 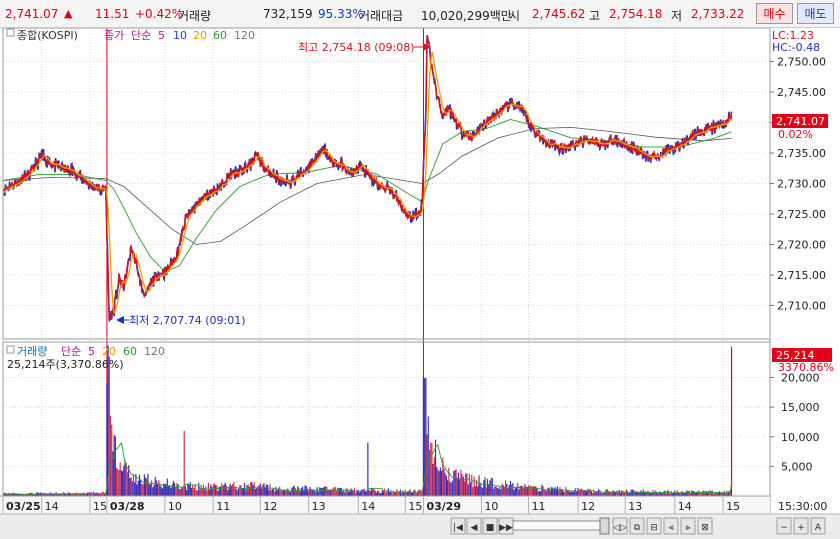 I want to click on amount-value: 10,020,299백만, so click(x=466, y=16).